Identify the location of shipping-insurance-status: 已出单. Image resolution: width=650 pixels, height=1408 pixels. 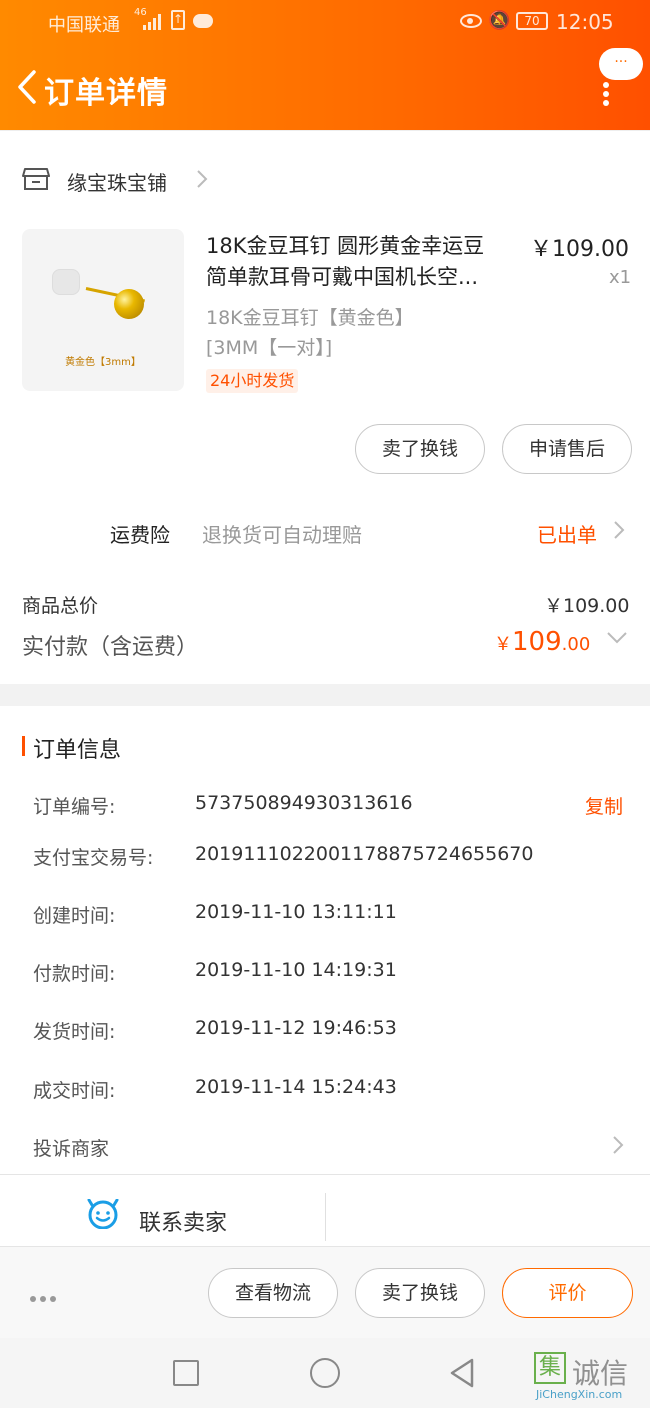
(567, 533).